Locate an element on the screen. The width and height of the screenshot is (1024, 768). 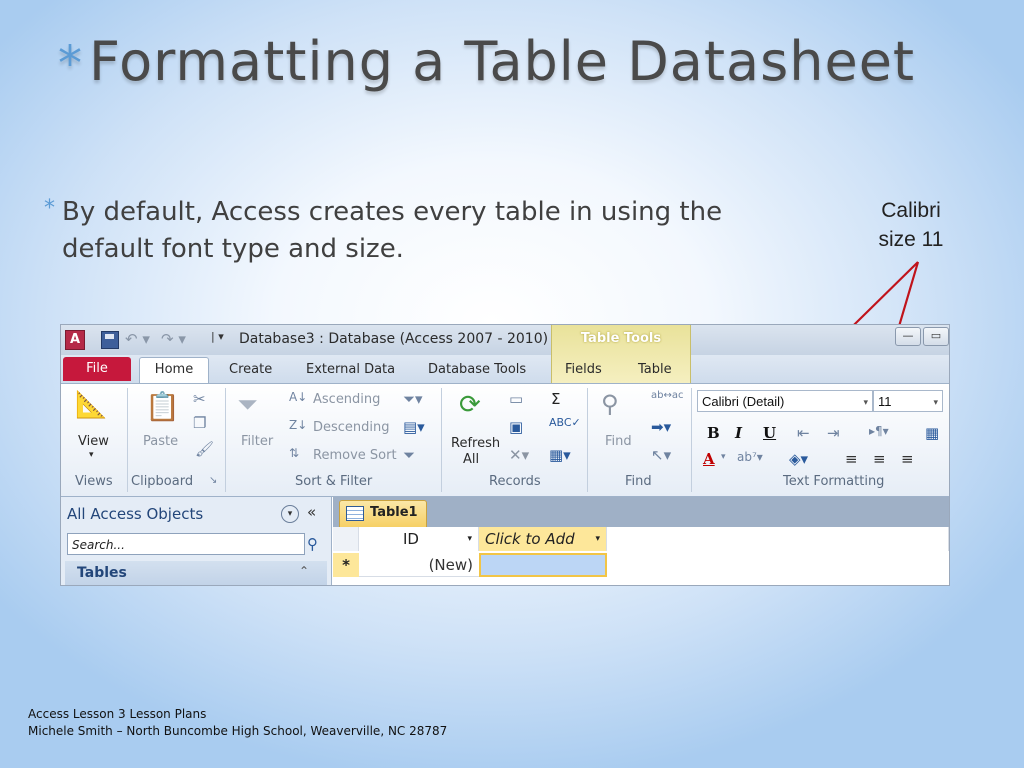
nav-group-tables: Tables ⌃ is located at coordinates (196, 573).